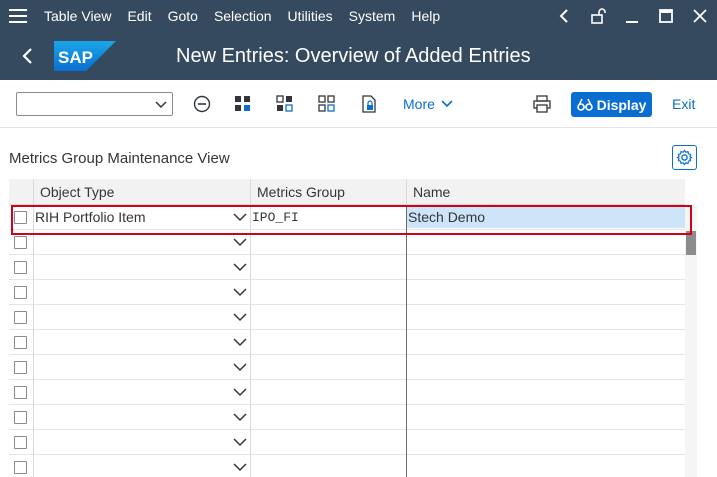  I want to click on selected-row-highlight, so click(351, 220).